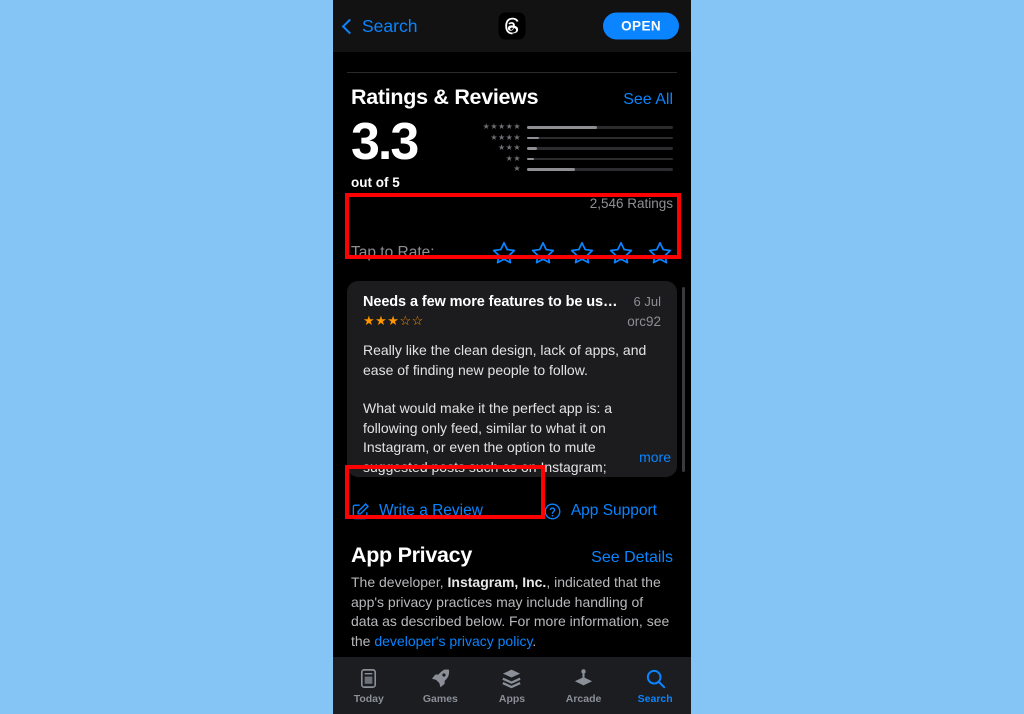 Image resolution: width=1024 pixels, height=714 pixels. What do you see at coordinates (613, 511) in the screenshot?
I see `app-support-label: App Support` at bounding box center [613, 511].